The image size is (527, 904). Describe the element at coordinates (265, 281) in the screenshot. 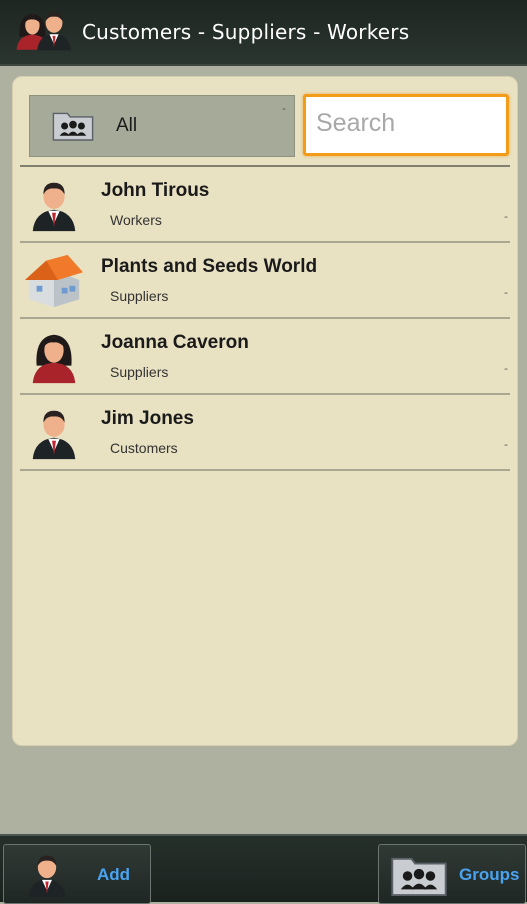

I see `contact-row: Plants and Seeds World Suppliers -` at that location.